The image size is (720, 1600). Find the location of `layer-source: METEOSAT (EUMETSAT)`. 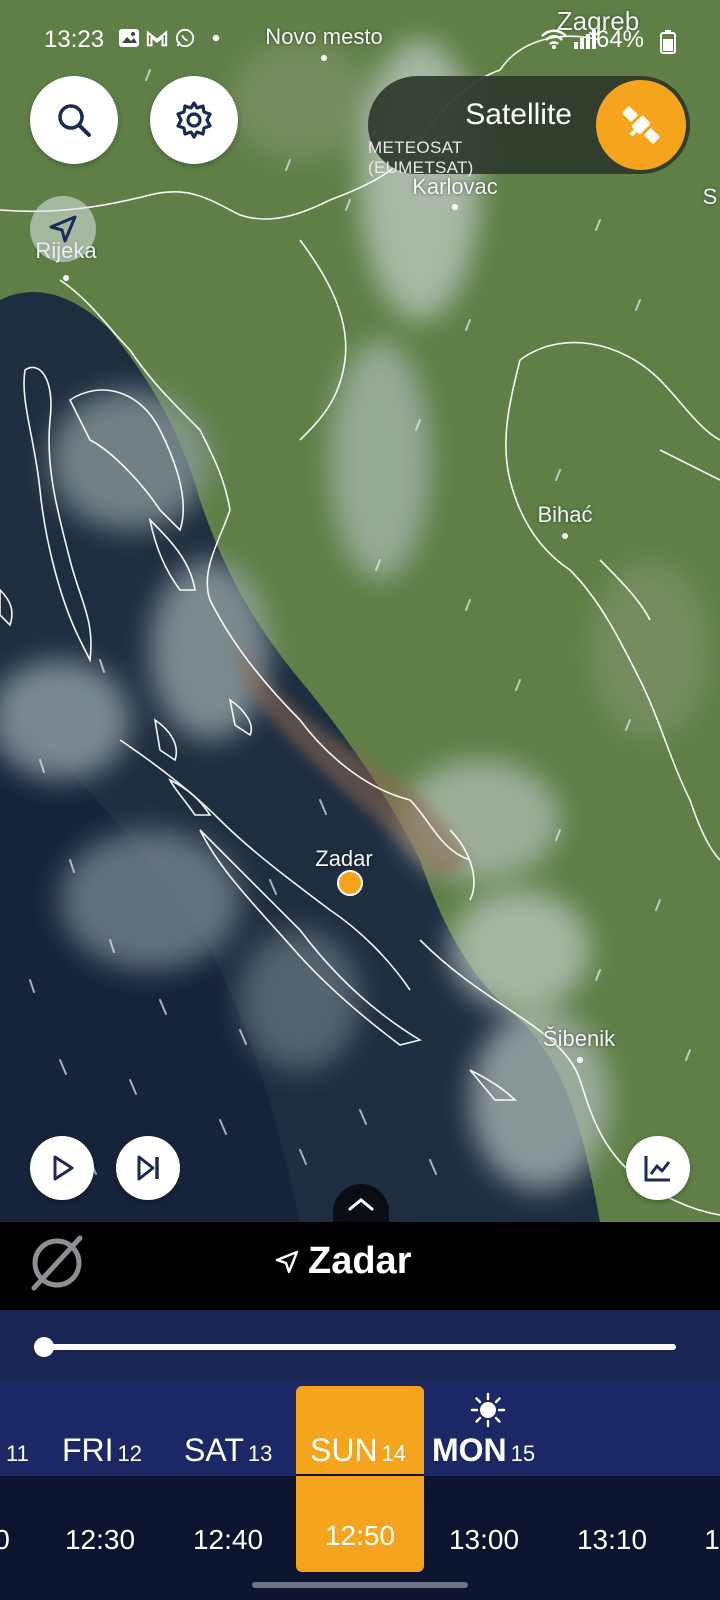

layer-source: METEOSAT (EUMETSAT) is located at coordinates (421, 157).